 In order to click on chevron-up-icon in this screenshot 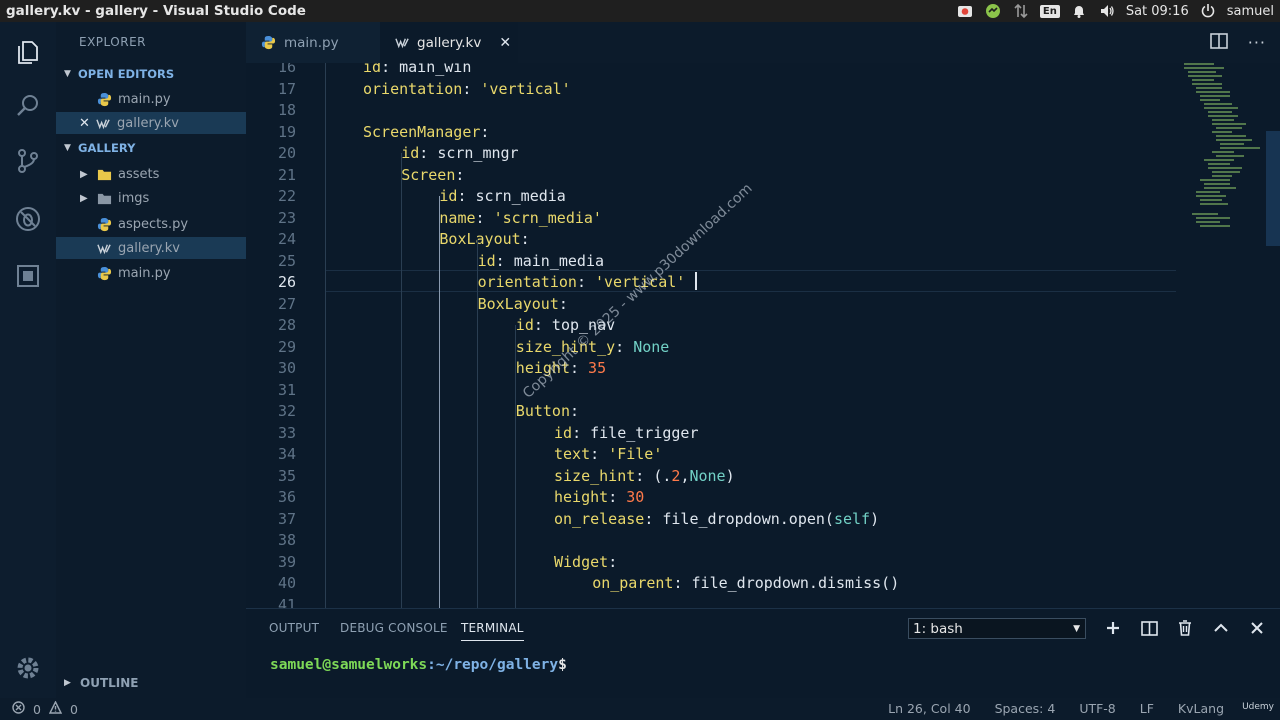, I will do `click(1221, 628)`.